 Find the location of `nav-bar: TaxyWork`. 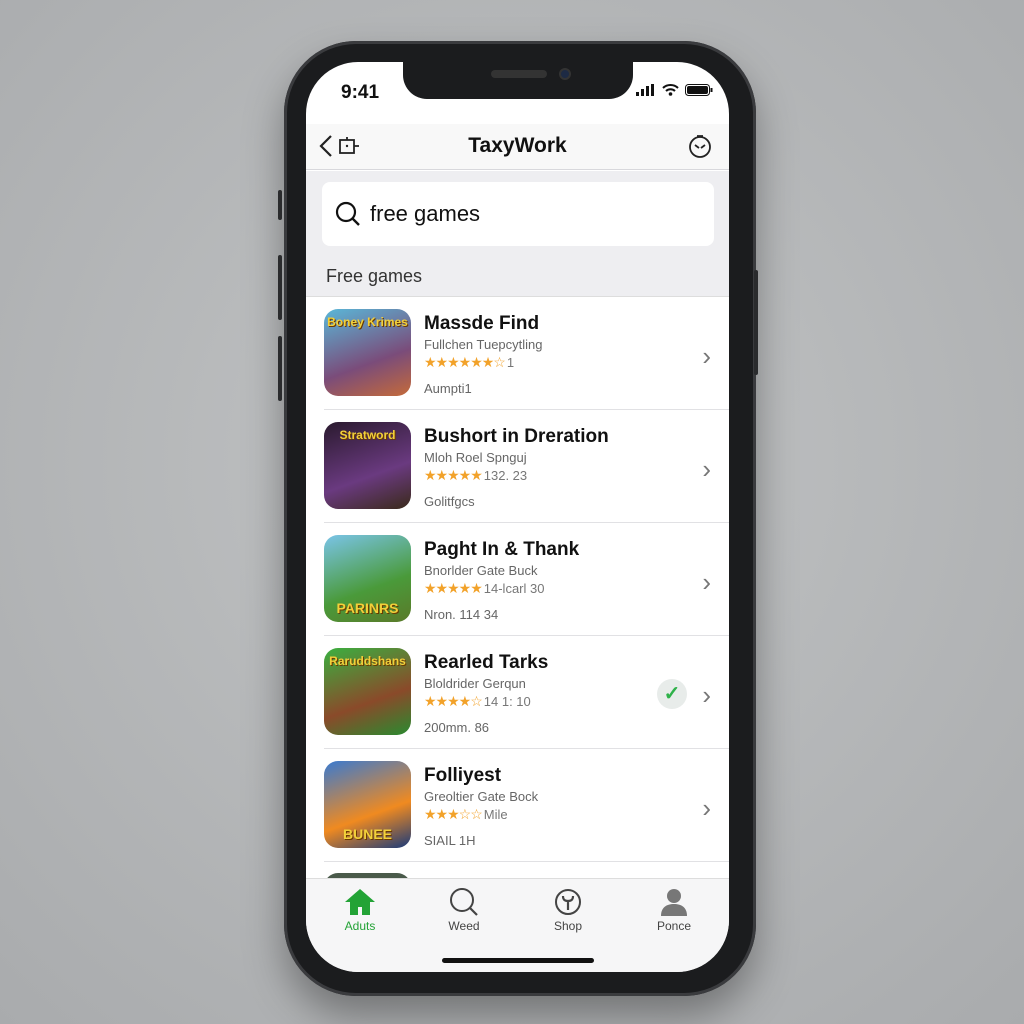

nav-bar: TaxyWork is located at coordinates (517, 147).